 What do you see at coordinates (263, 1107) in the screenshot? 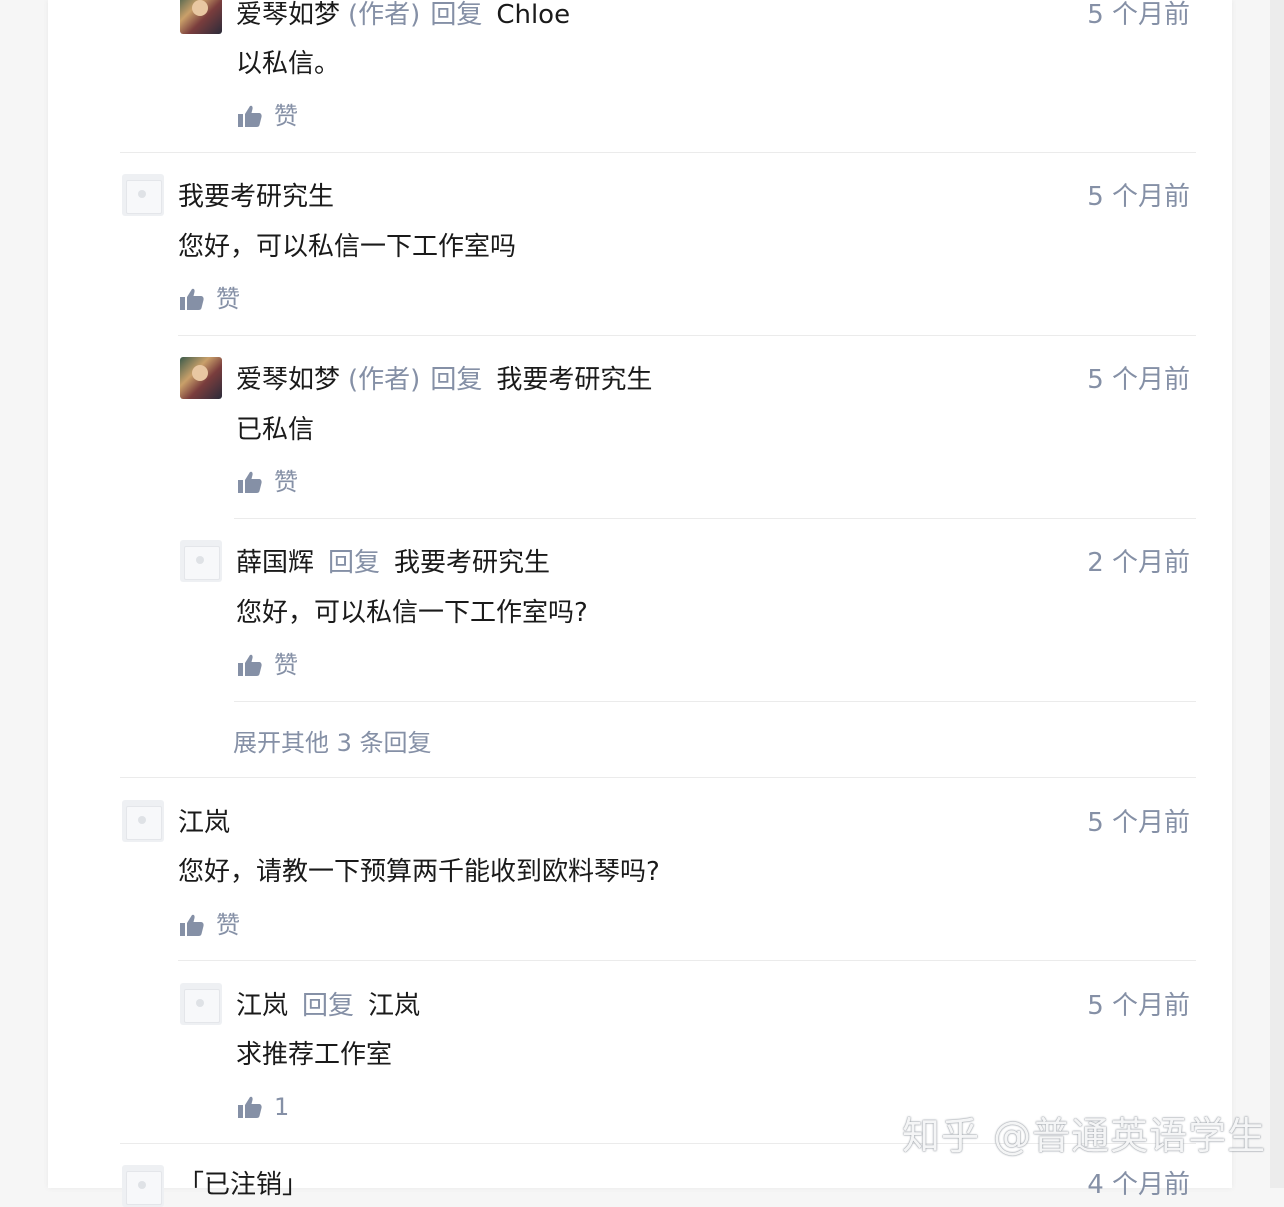
I see `like-button: 1` at bounding box center [263, 1107].